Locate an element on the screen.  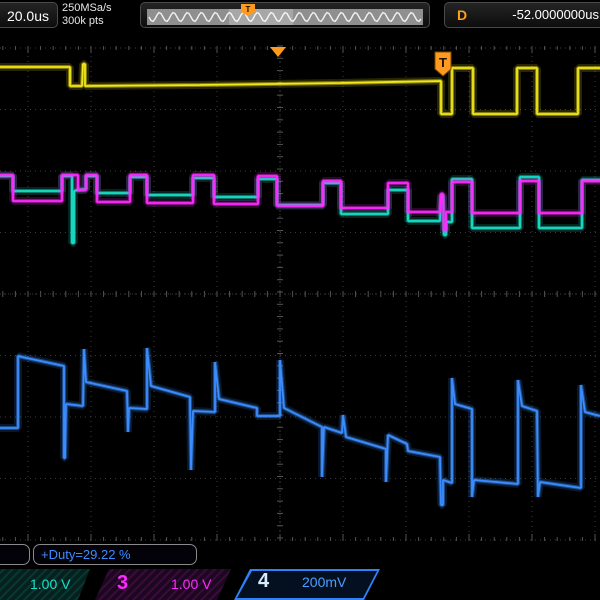
duty-measurement-box: +Duty=29.22 % is located at coordinates (115, 554).